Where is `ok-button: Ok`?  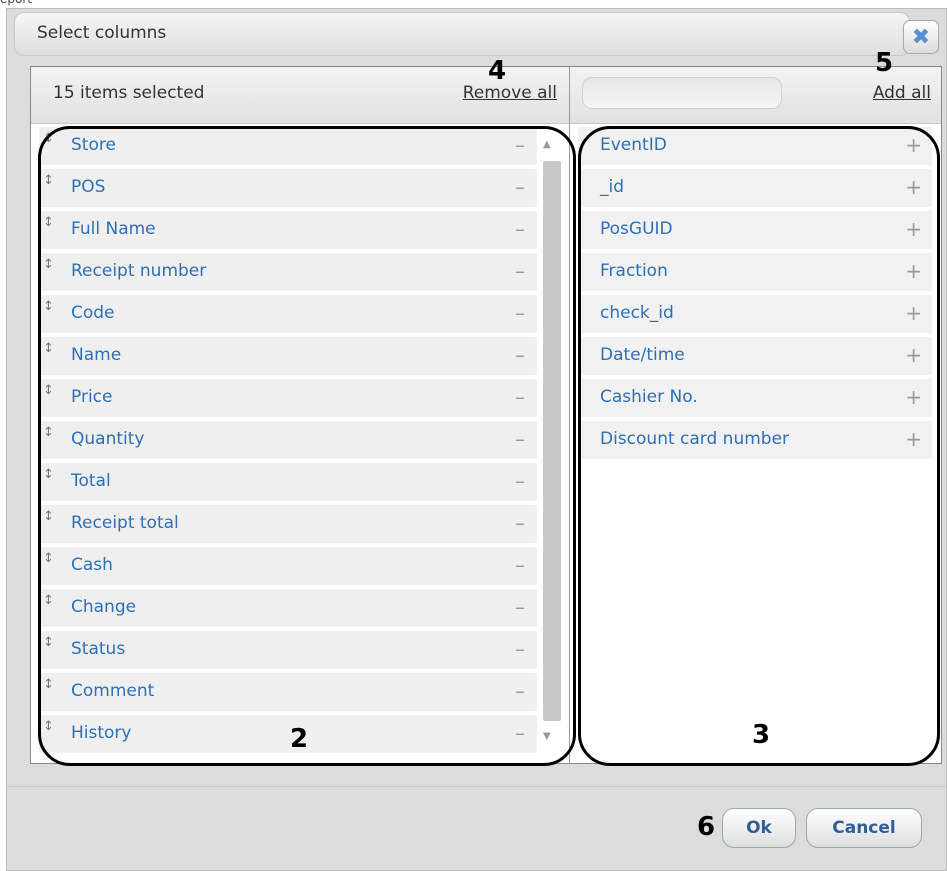
ok-button: Ok is located at coordinates (759, 828).